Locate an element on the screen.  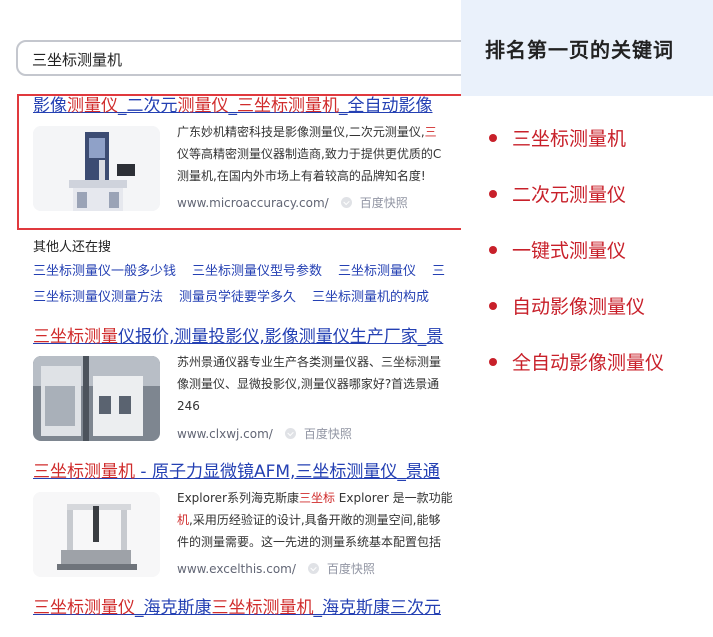
highlight-frame is located at coordinates (247, 162).